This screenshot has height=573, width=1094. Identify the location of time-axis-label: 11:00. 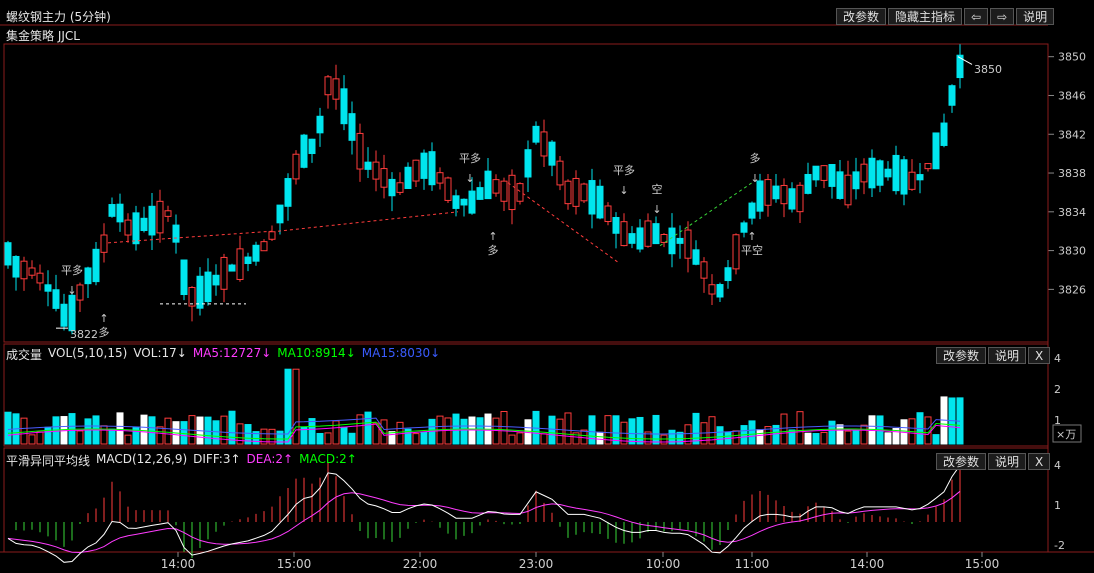
(752, 564).